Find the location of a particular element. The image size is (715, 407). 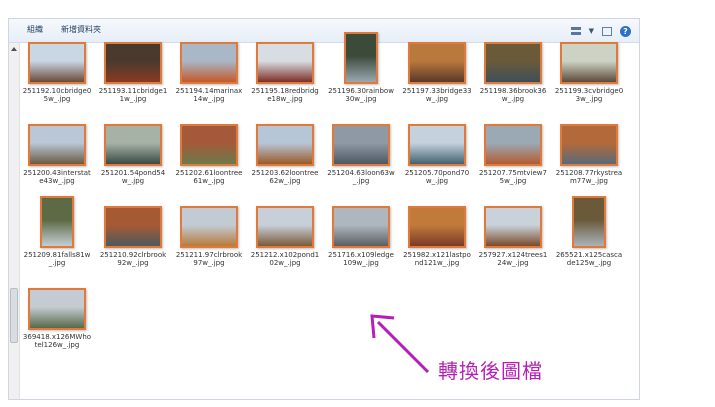

file-name-label: 251212.x102pond102w_.jpg is located at coordinates (285, 259).